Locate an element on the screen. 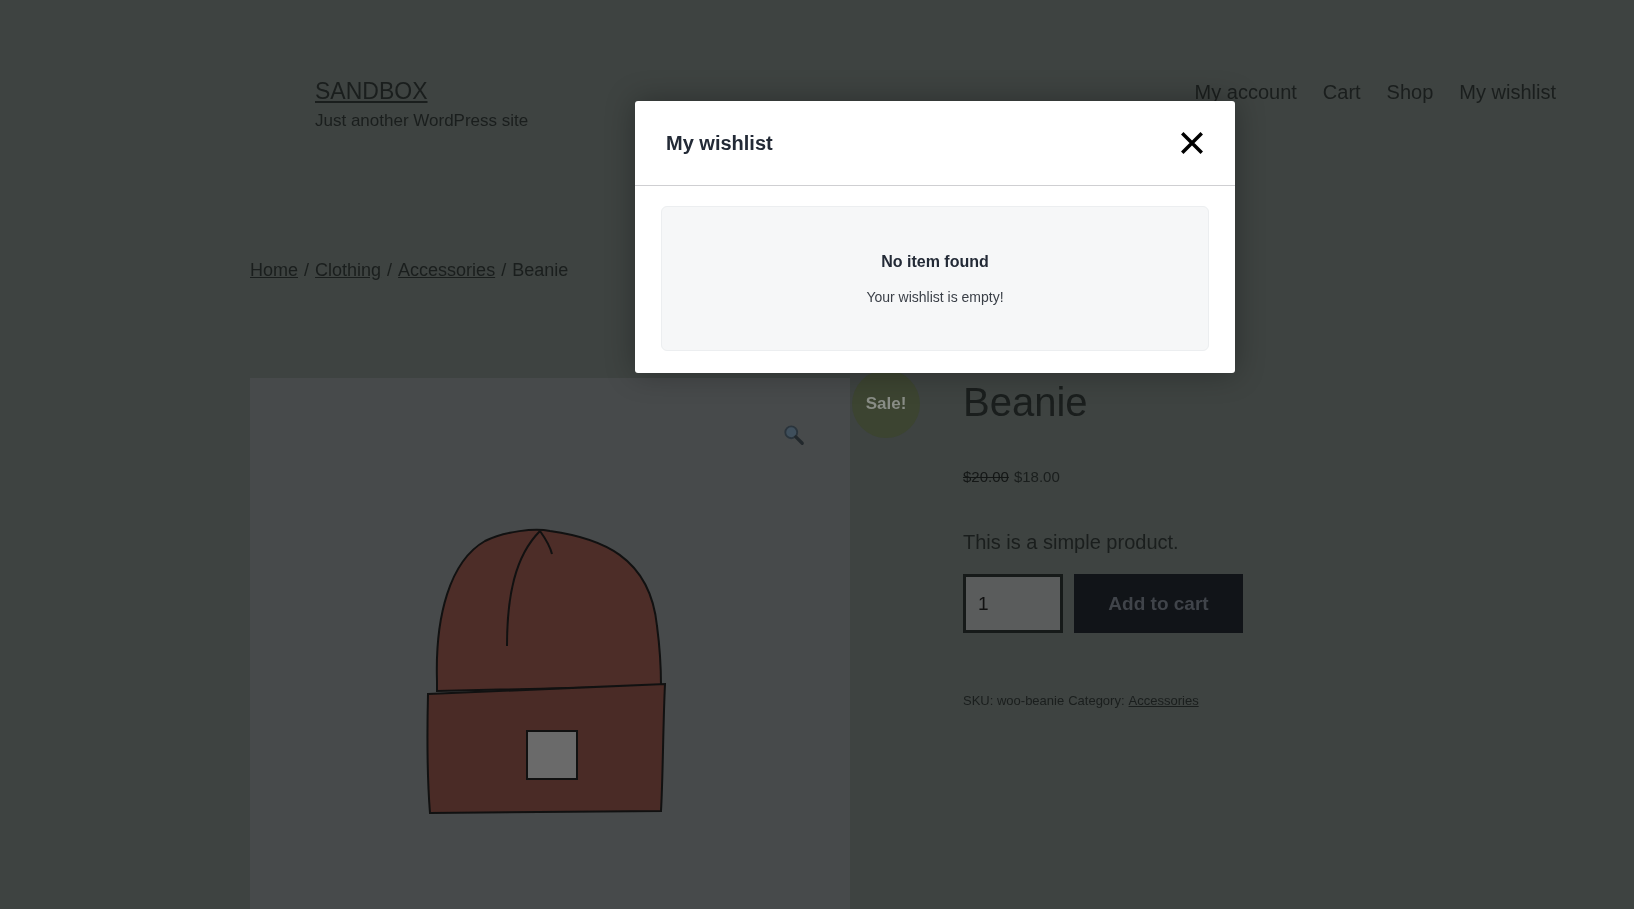 This screenshot has width=1634, height=909. quantity-field: 1 is located at coordinates (1013, 603).